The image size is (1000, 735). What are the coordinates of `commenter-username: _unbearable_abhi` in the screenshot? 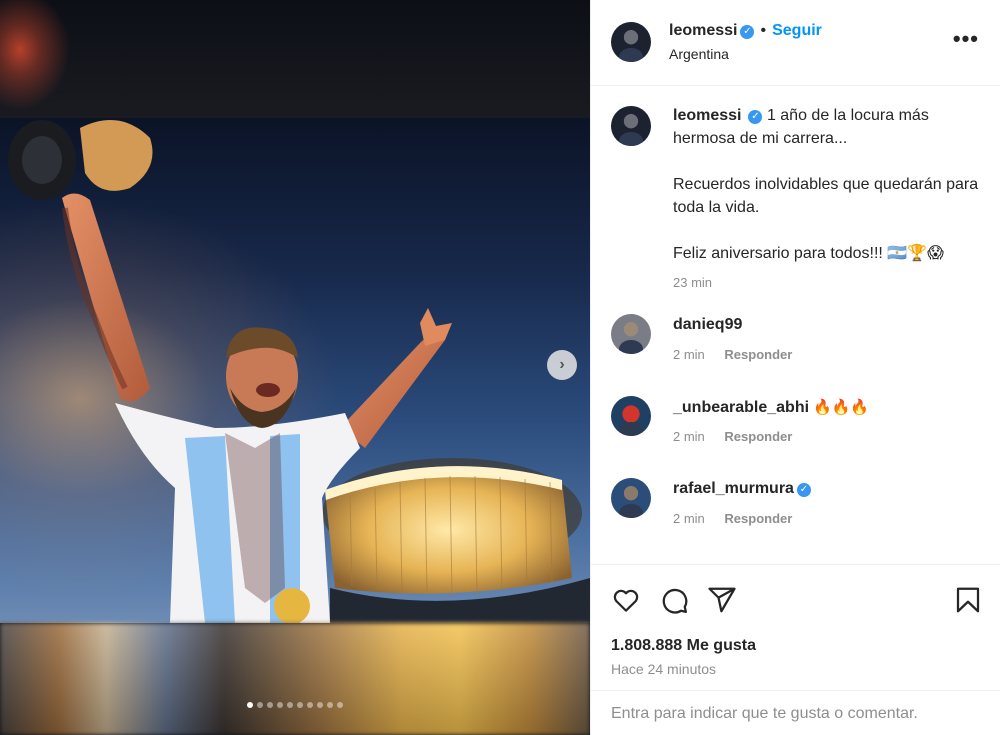 It's located at (741, 407).